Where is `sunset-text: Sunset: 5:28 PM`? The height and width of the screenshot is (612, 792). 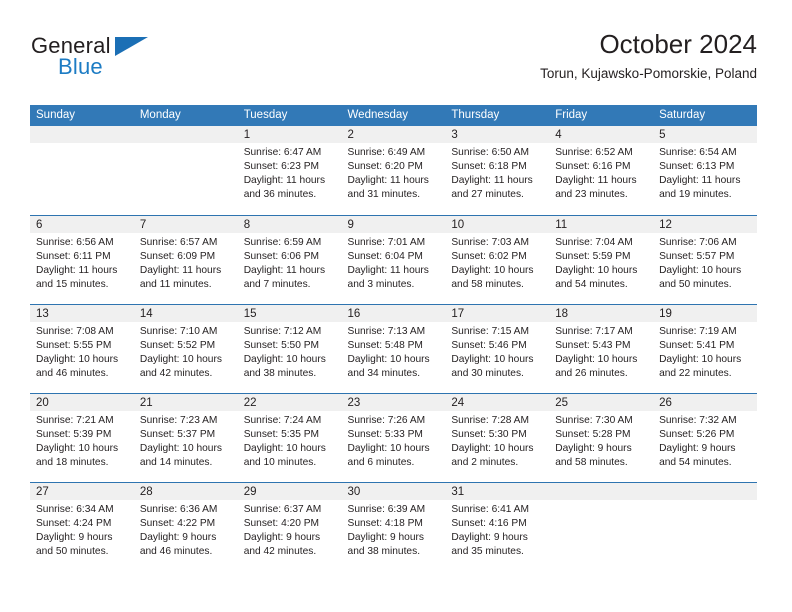 sunset-text: Sunset: 5:28 PM is located at coordinates (593, 434).